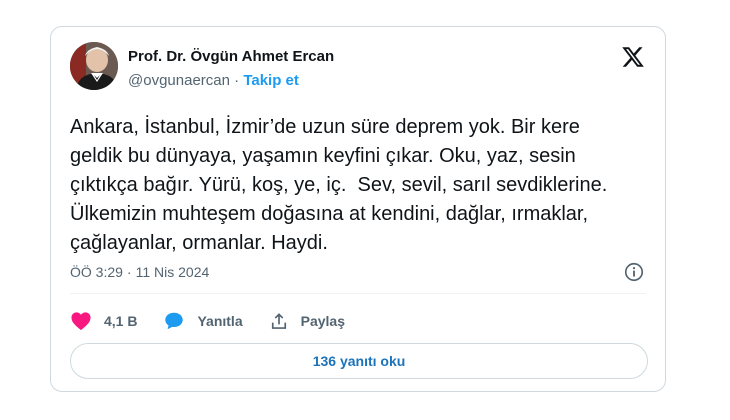  I want to click on author-name: Prof. Dr. Övgün Ahmet Ercan, so click(231, 56).